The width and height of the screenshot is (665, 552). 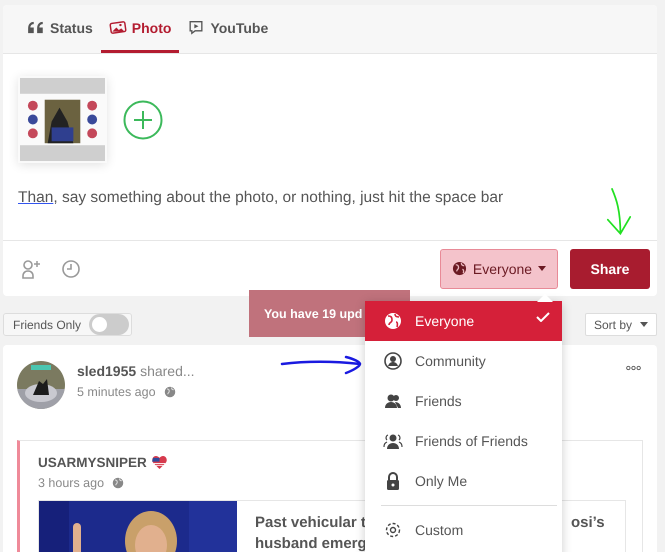 I want to click on person-circle-icon, so click(x=393, y=361).